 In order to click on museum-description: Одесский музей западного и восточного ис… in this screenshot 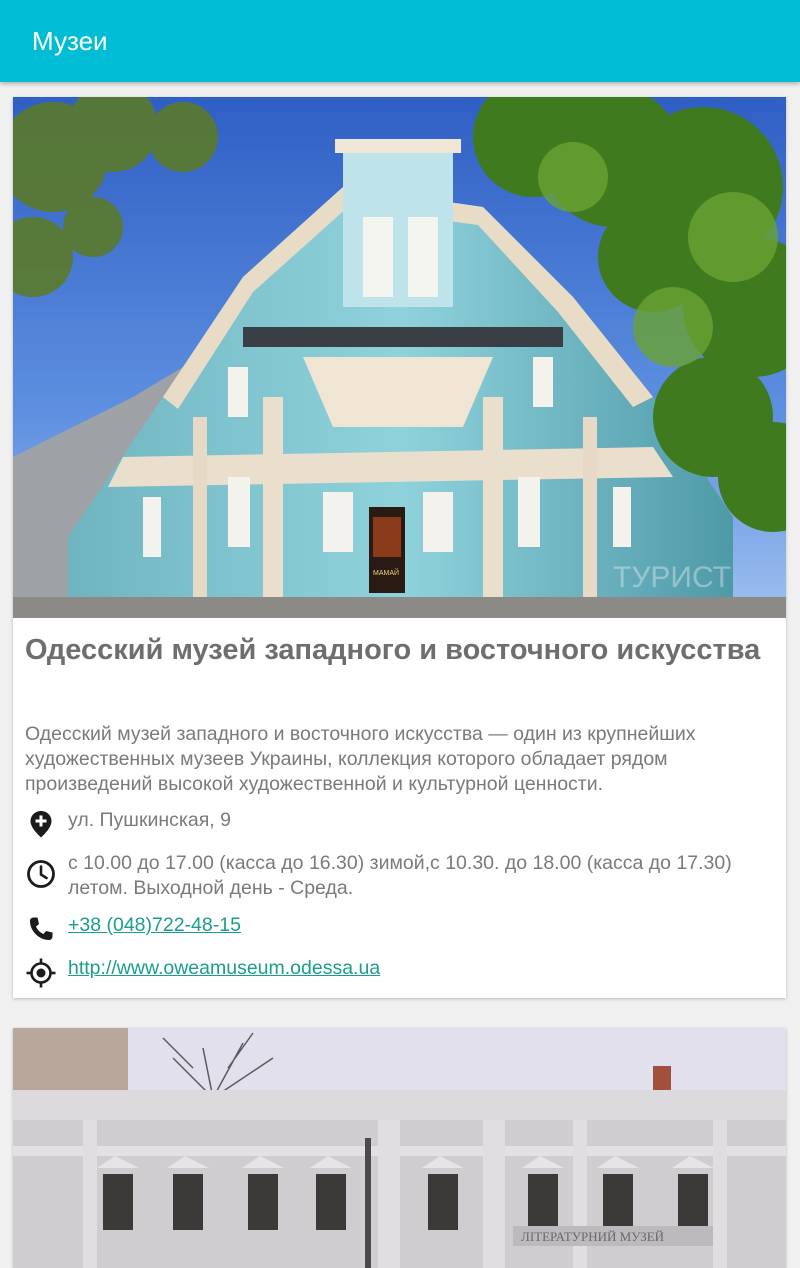, I will do `click(360, 759)`.